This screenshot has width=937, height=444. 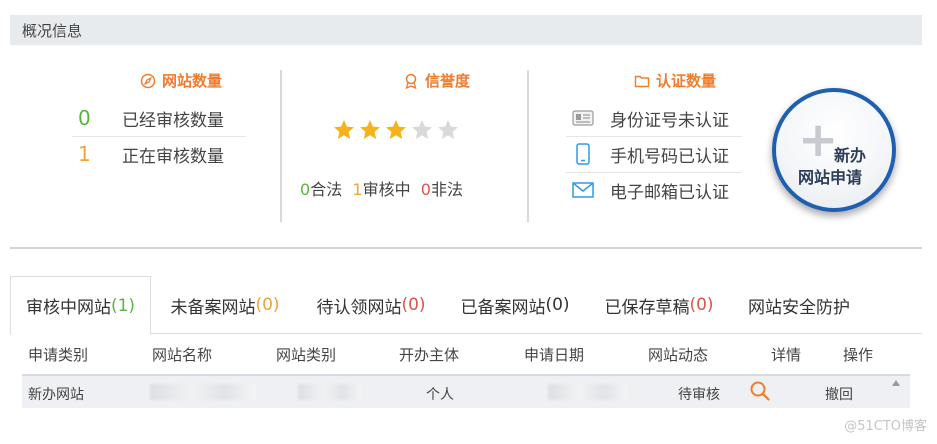 I want to click on compass-icon, so click(x=148, y=80).